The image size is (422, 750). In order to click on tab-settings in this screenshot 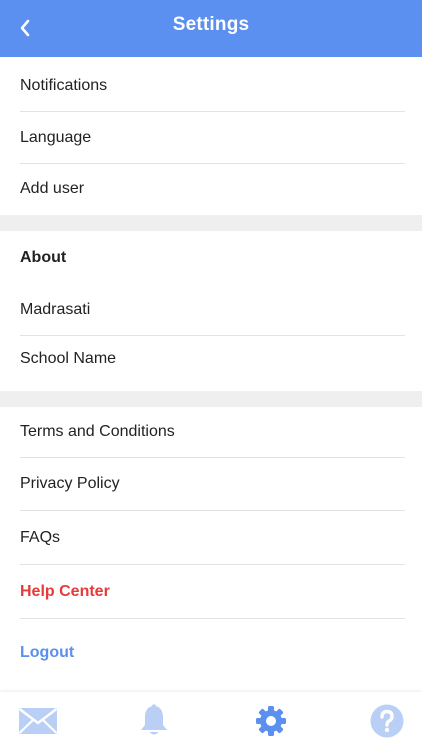, I will do `click(271, 721)`.